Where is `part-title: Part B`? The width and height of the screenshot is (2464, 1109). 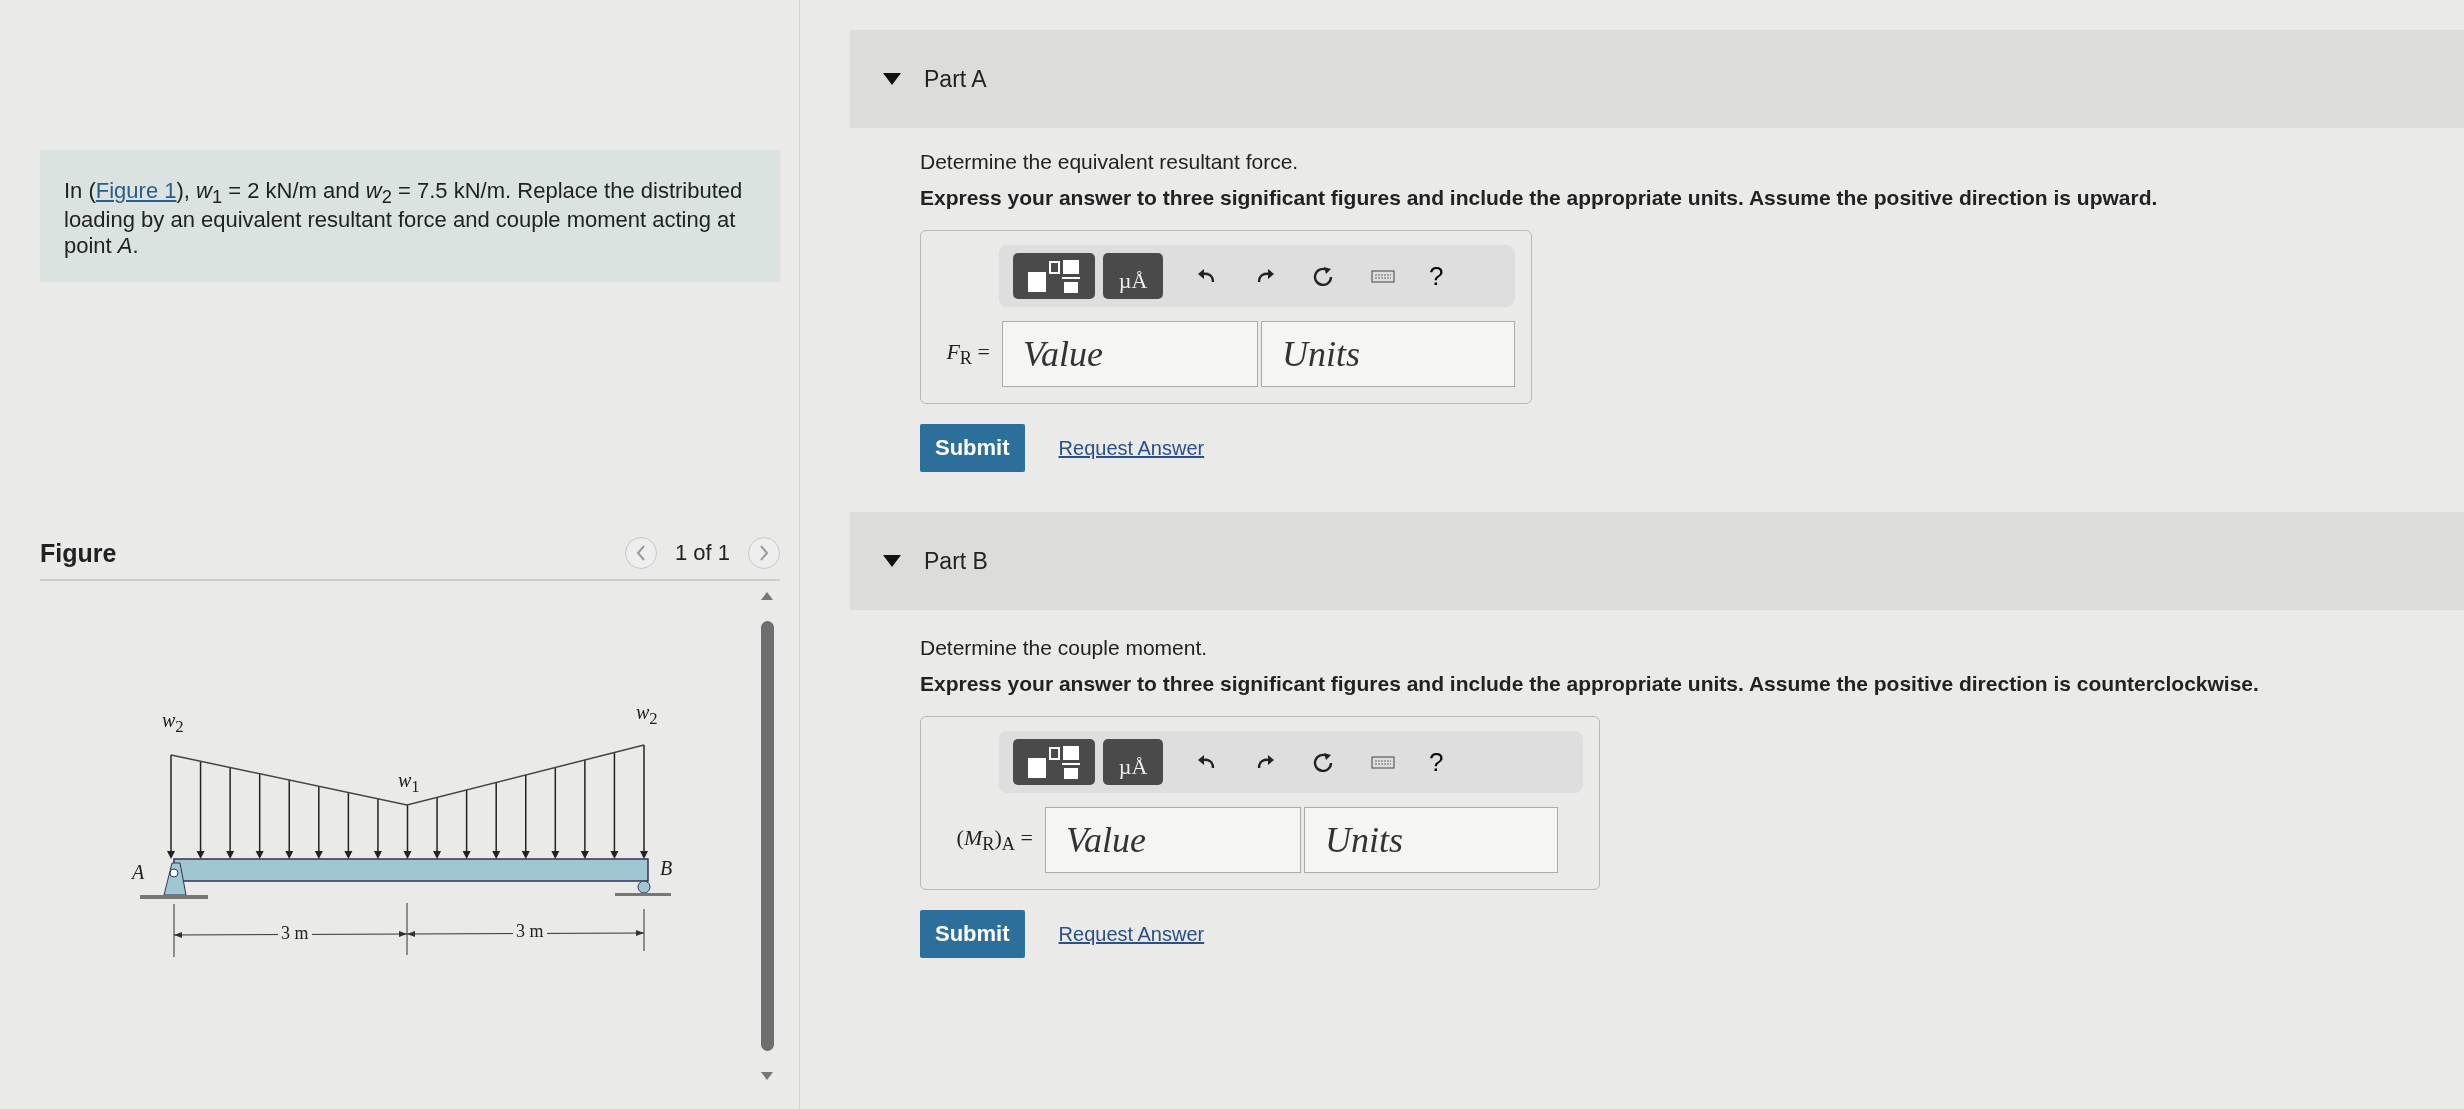
part-title: Part B is located at coordinates (956, 561).